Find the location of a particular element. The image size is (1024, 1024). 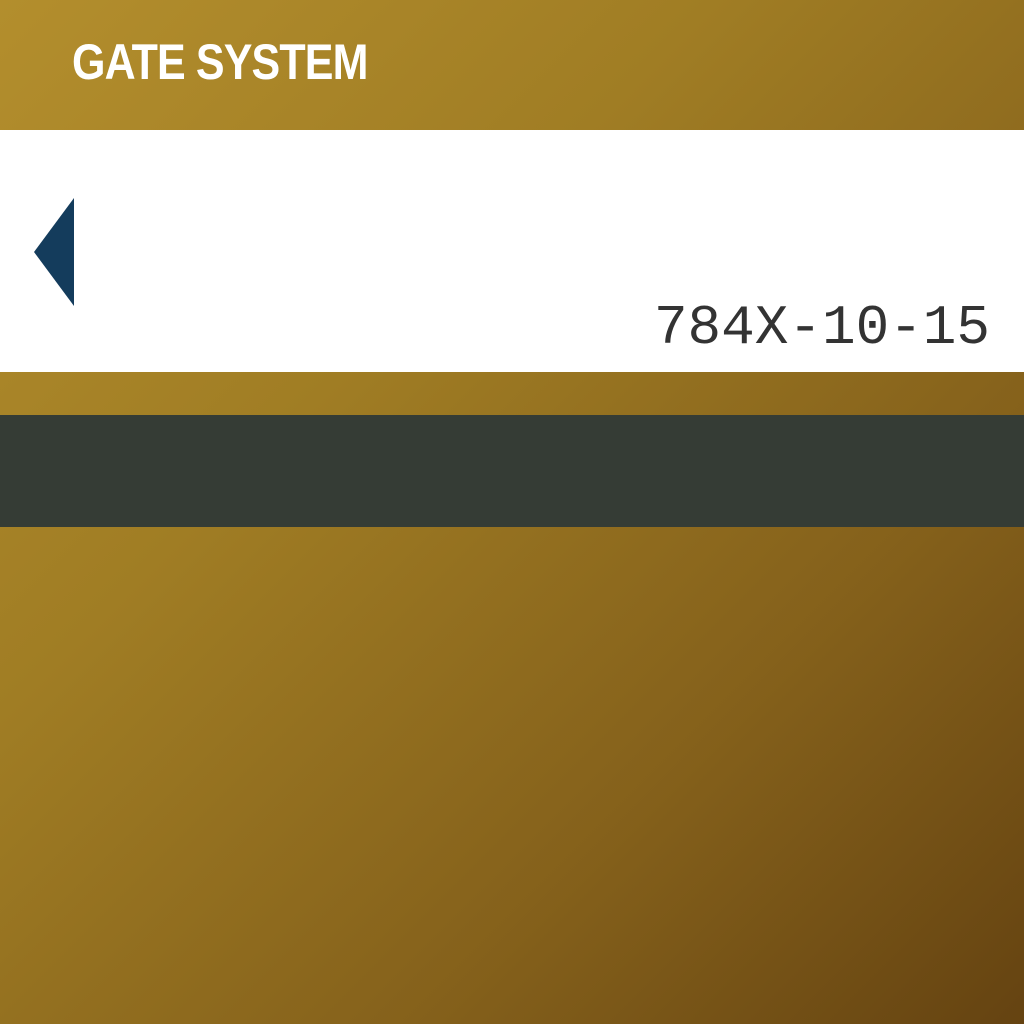

status-bar is located at coordinates (512, 471).